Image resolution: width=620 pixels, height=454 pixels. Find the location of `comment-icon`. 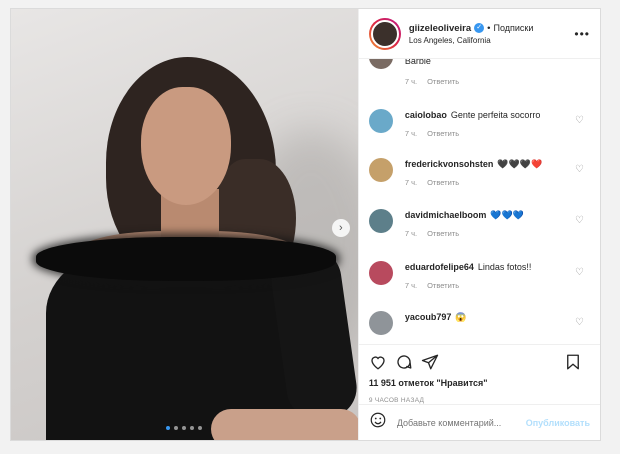

comment-icon is located at coordinates (404, 362).